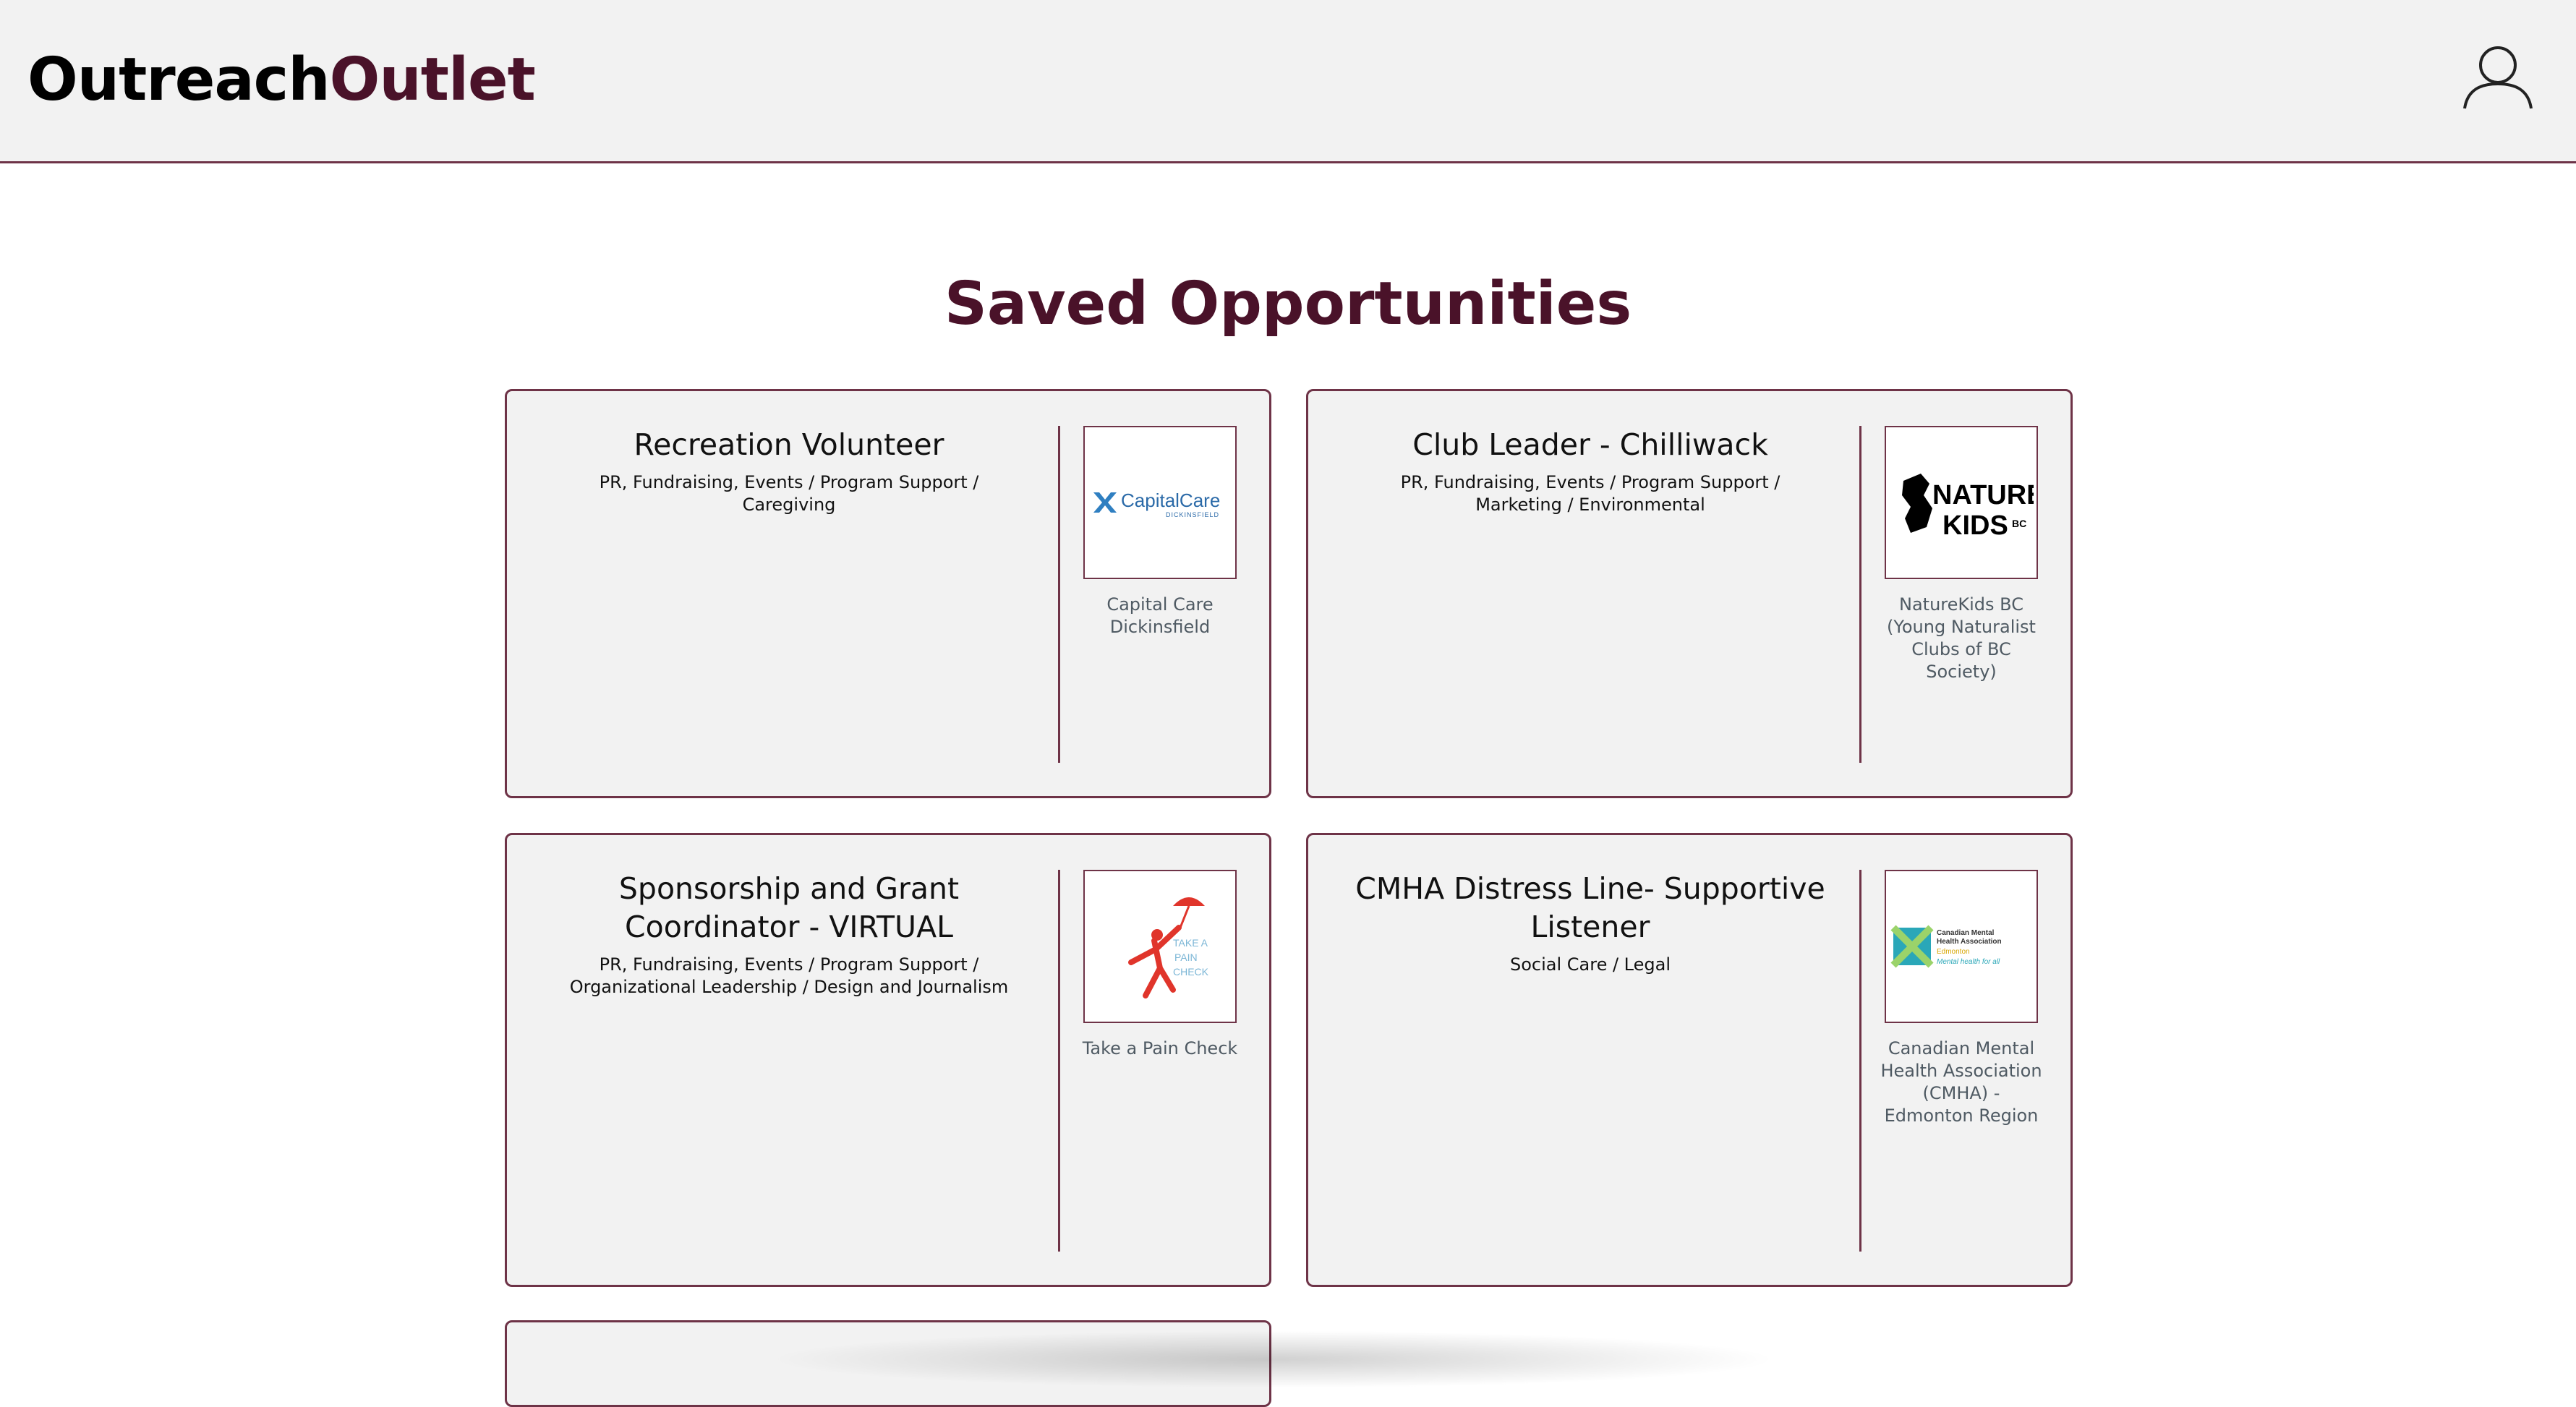 The image size is (2576, 1407). Describe the element at coordinates (178, 80) in the screenshot. I see `logo-text-outreach: Outreach` at that location.